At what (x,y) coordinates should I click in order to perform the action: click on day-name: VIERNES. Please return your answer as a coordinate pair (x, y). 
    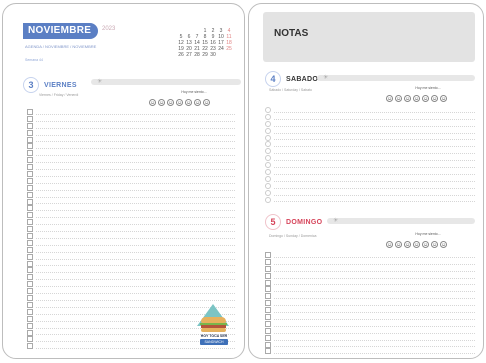
    Looking at the image, I should click on (60, 85).